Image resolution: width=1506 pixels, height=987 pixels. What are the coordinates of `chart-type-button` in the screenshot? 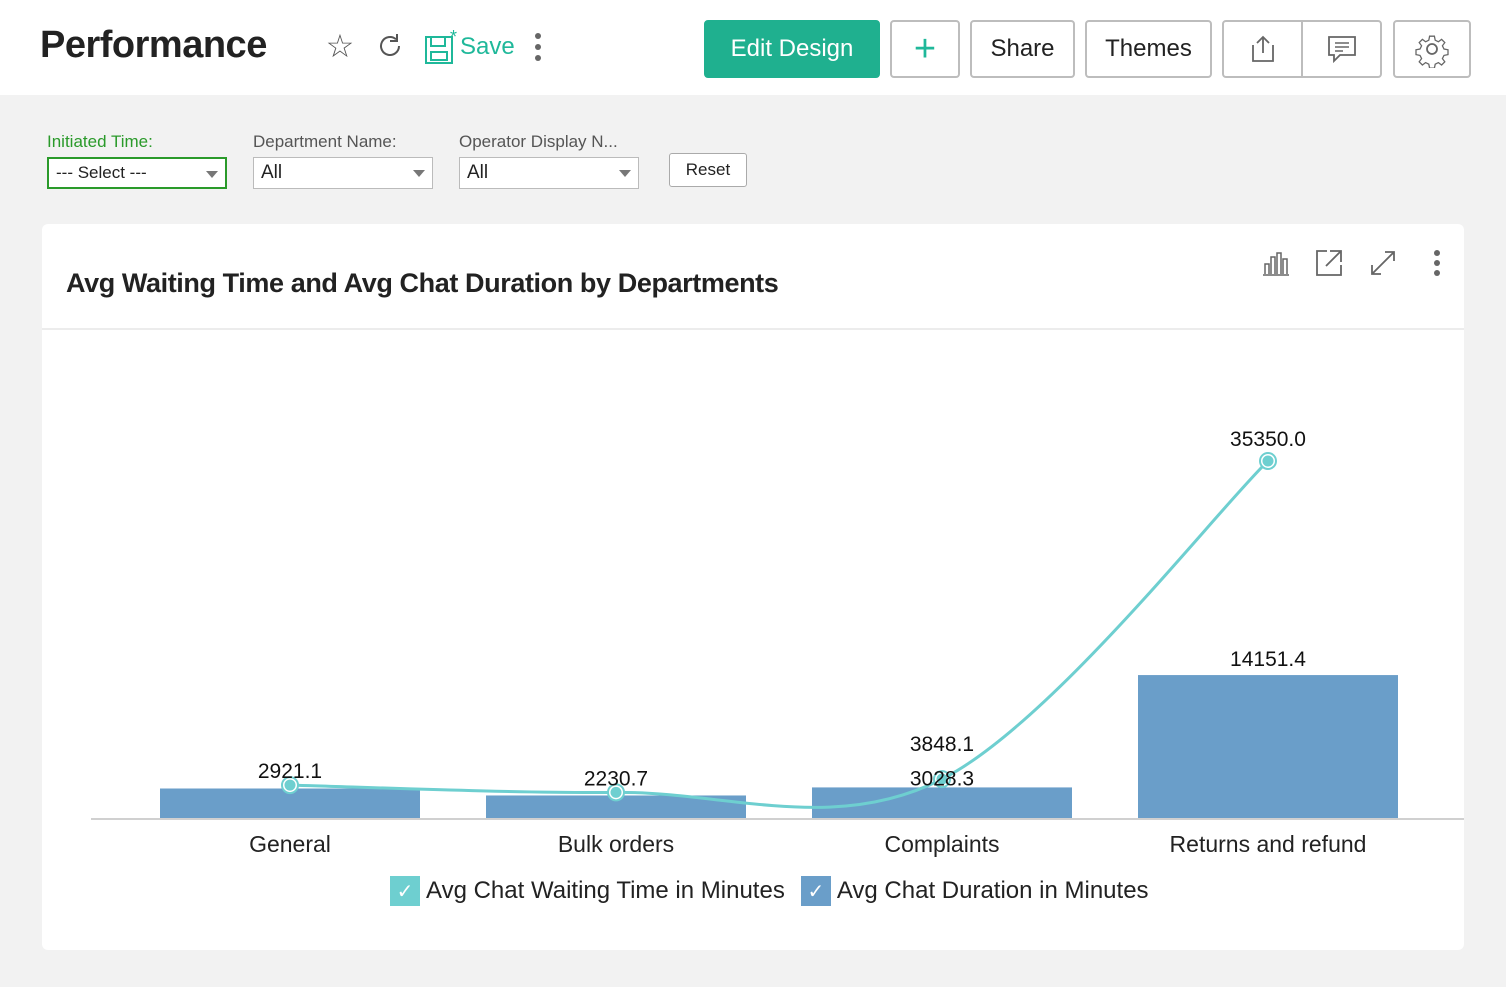 It's located at (1275, 263).